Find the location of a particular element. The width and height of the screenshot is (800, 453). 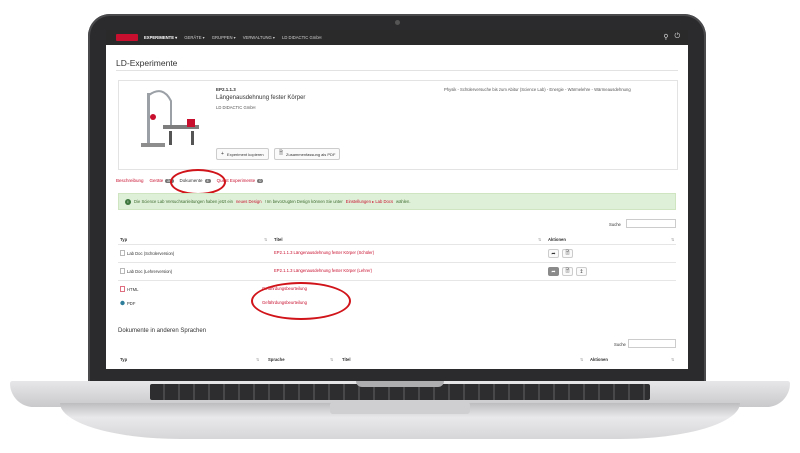

copy-experiment-button: + Experiment kopieren is located at coordinates (242, 154).